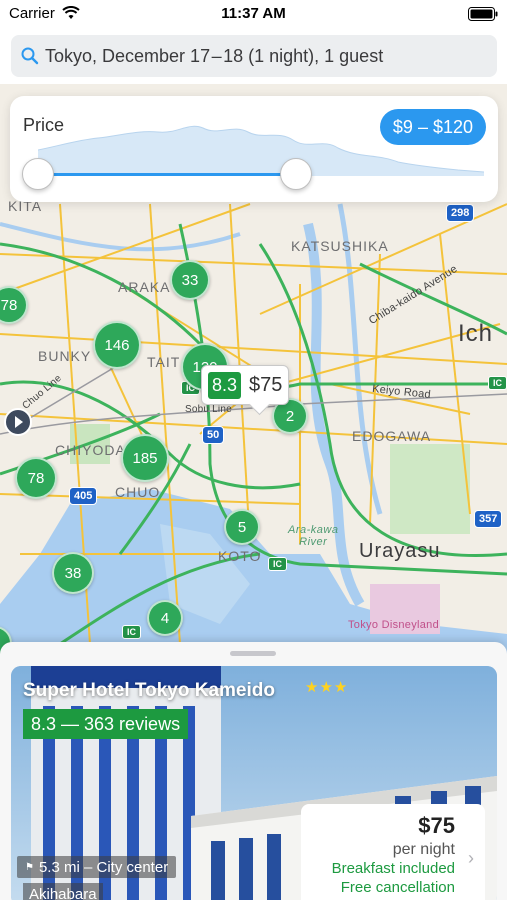  What do you see at coordinates (253, 653) in the screenshot?
I see `sheet-grabber` at bounding box center [253, 653].